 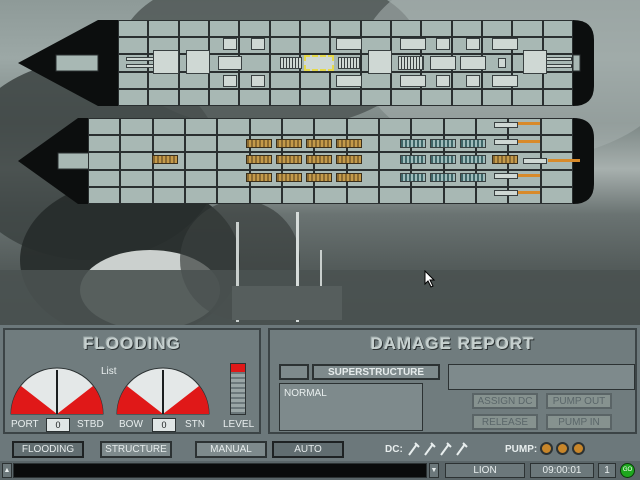 I want to click on section-name: SUPERSTRUCTURE, so click(x=376, y=372).